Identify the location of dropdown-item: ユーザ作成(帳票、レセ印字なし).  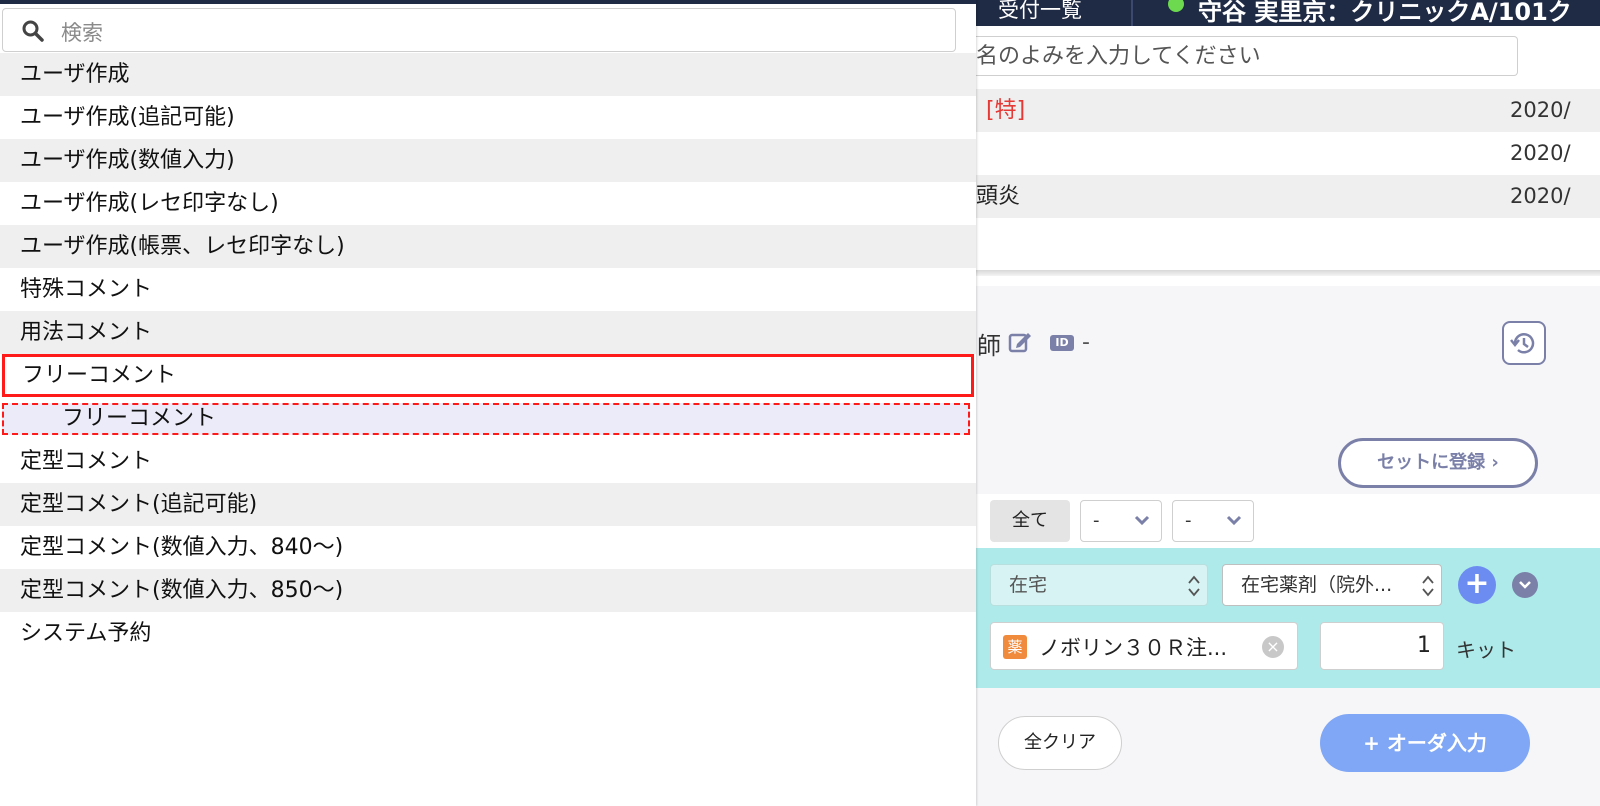
(488, 246).